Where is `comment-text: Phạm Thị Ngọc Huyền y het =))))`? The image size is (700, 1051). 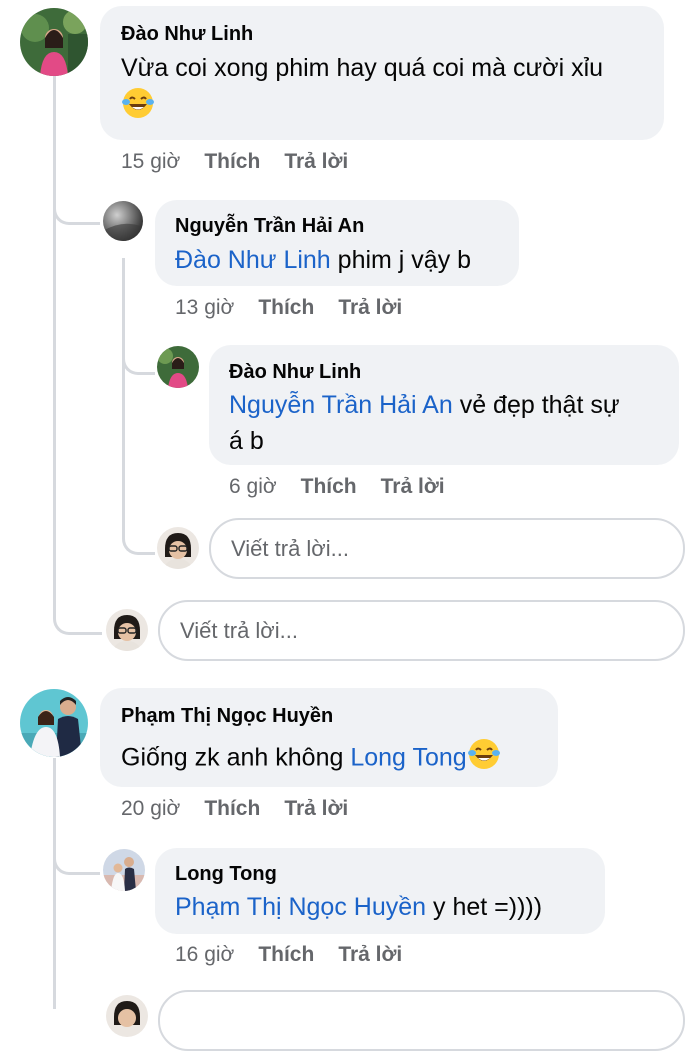 comment-text: Phạm Thị Ngọc Huyền y het =)))) is located at coordinates (358, 907).